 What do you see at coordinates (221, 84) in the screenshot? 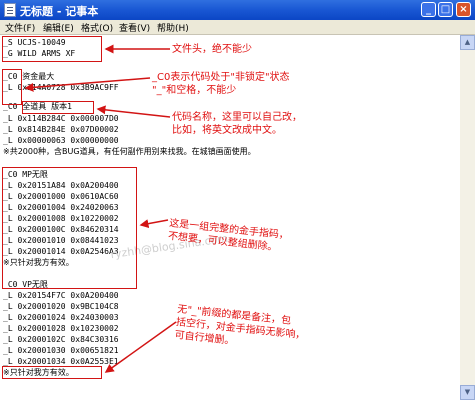
I see `c0-annotation: _C0表示代码处于"非锁定"状态 "_"和空格，不能少` at bounding box center [221, 84].